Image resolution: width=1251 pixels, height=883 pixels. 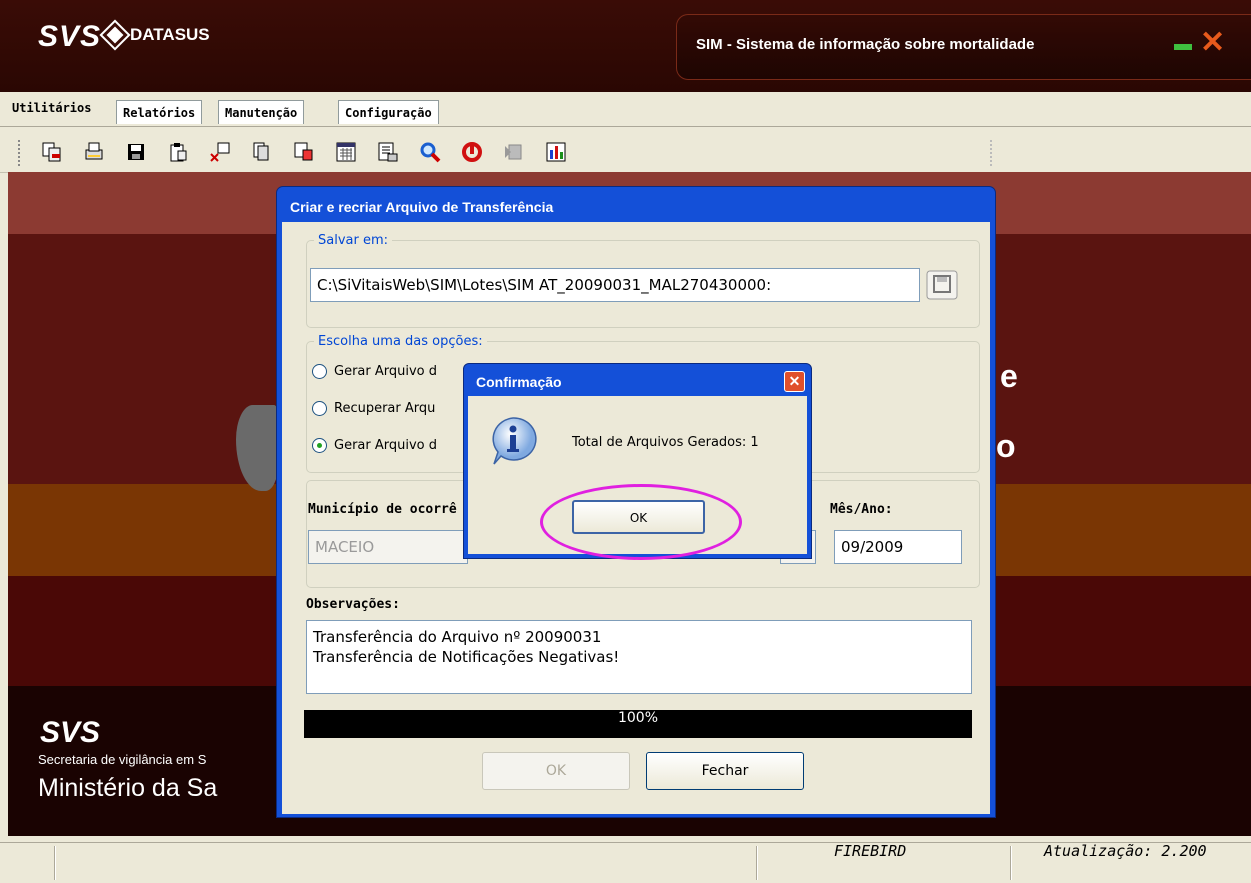 I want to click on status-database: FIREBIRD, so click(x=870, y=851).